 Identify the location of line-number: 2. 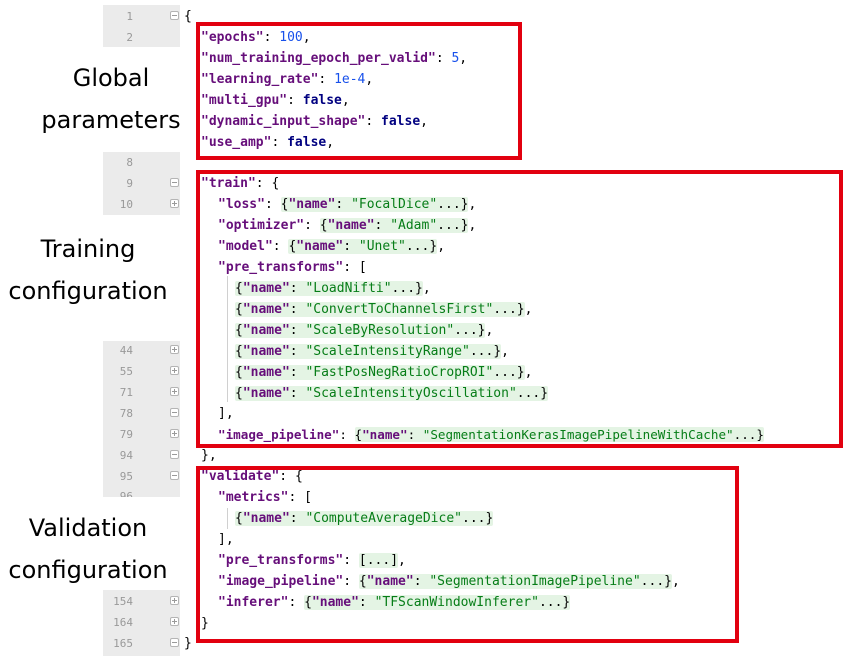
(129, 37).